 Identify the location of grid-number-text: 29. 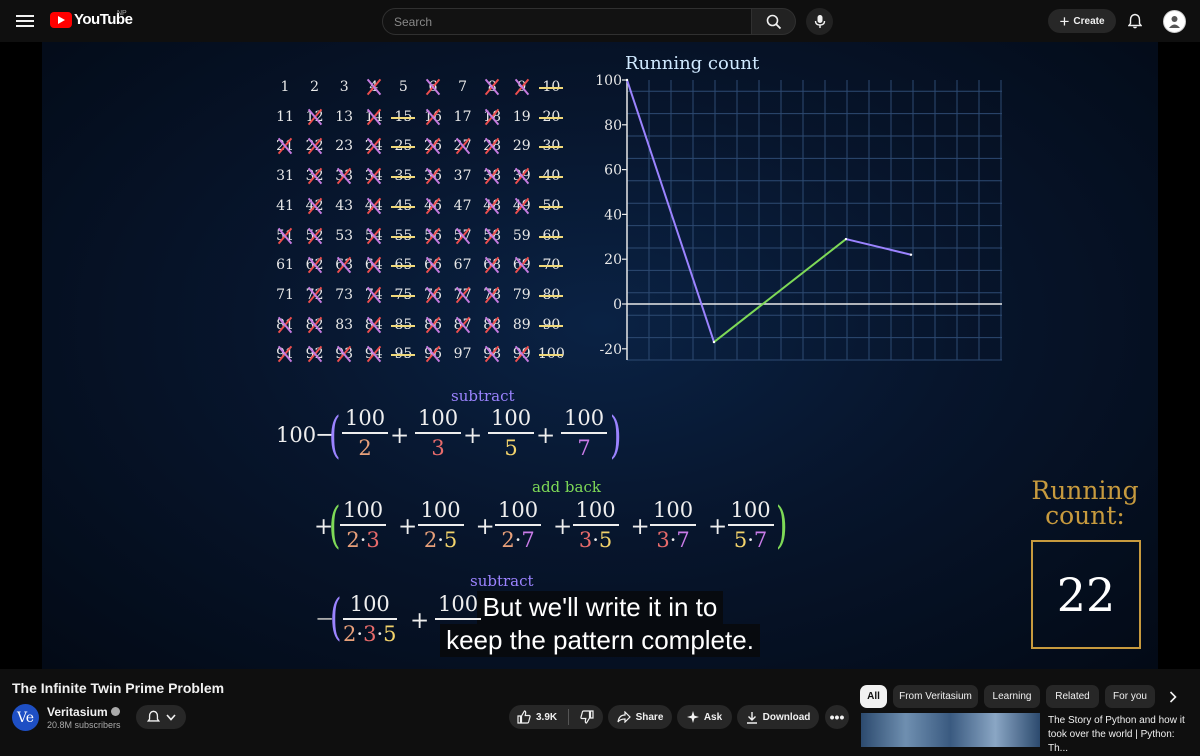
(521, 146).